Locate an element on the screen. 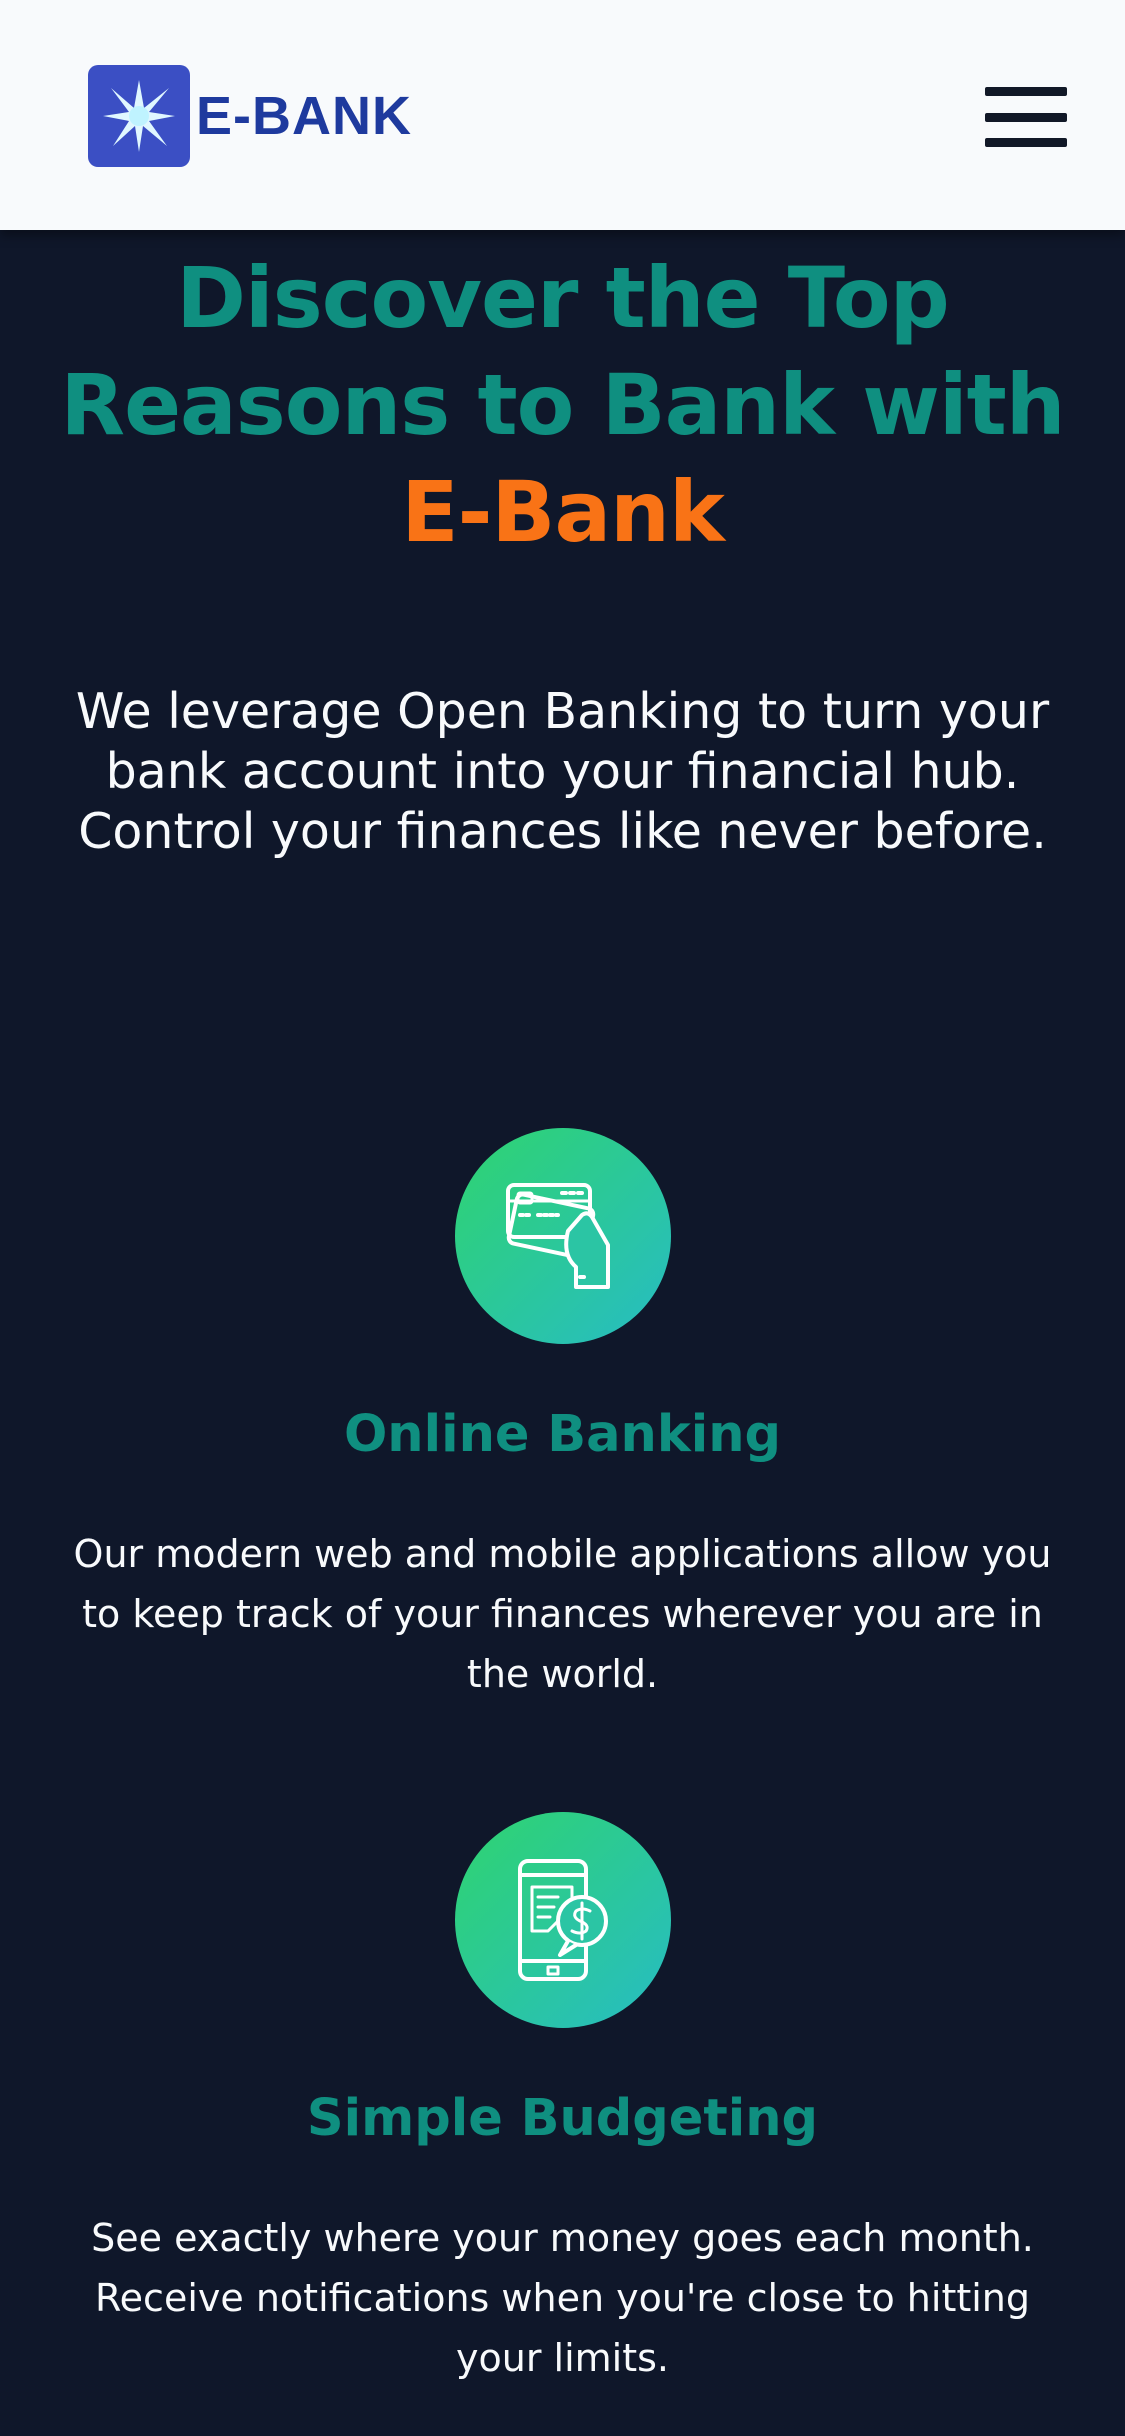  feature-title-online-banking: Online Banking is located at coordinates (562, 1434).